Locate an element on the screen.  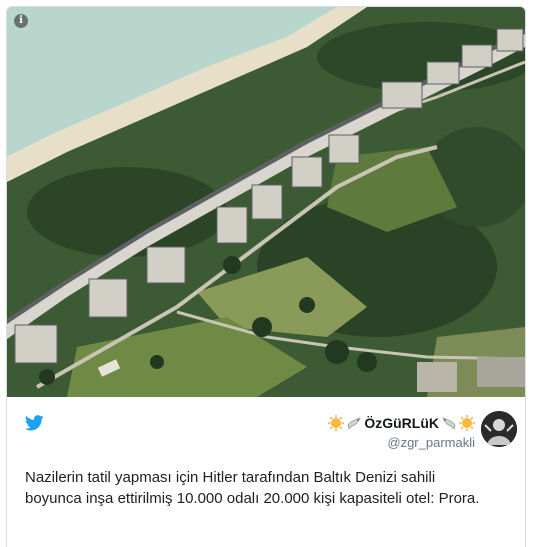
tweet-author: ÖzGüRLüK @zgr_parmakli is located at coordinates (401, 432).